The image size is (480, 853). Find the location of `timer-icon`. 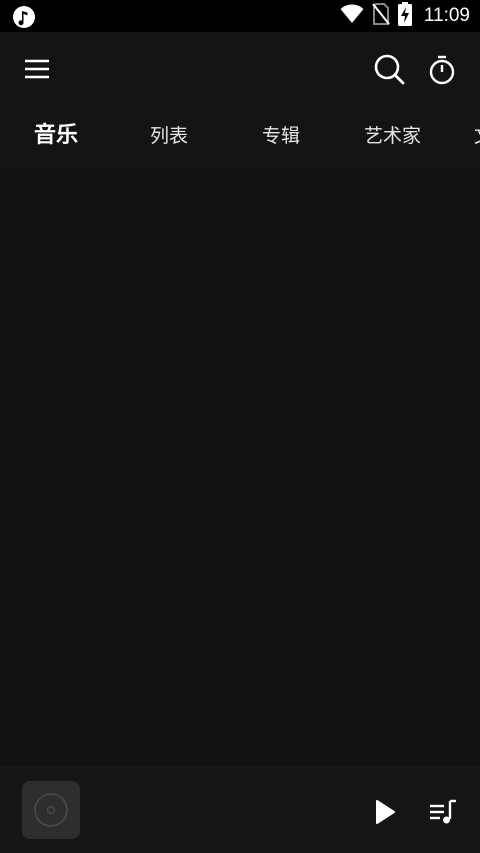

timer-icon is located at coordinates (443, 70).